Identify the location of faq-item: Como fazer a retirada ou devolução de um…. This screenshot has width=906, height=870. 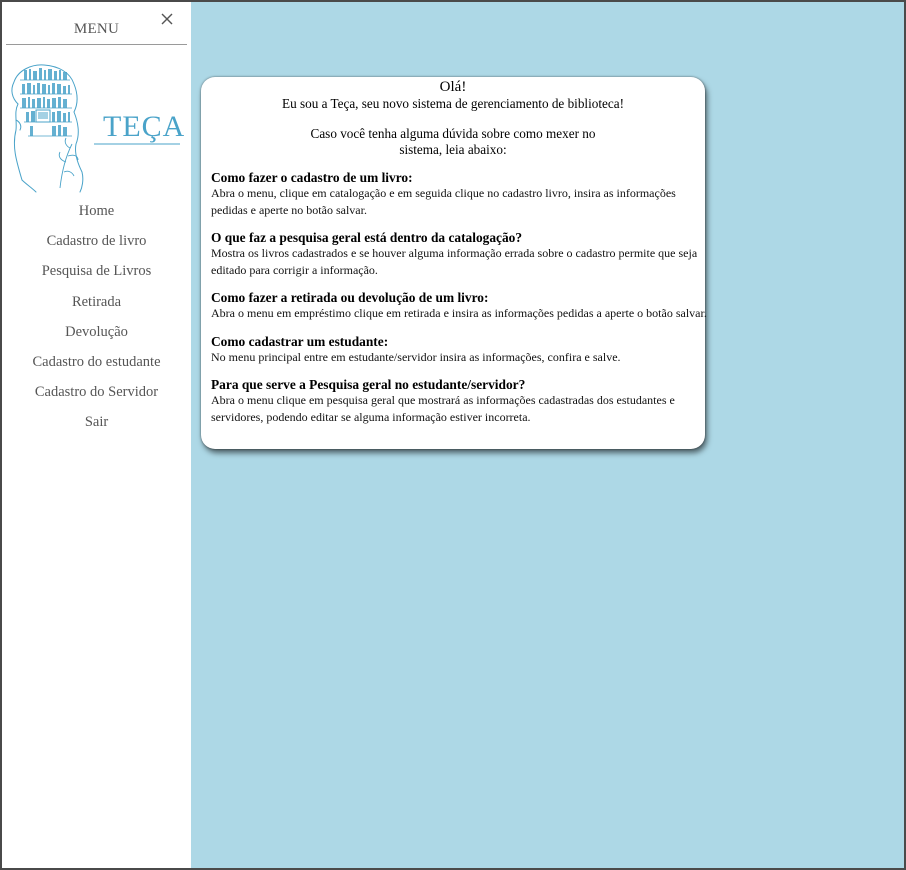
(459, 306).